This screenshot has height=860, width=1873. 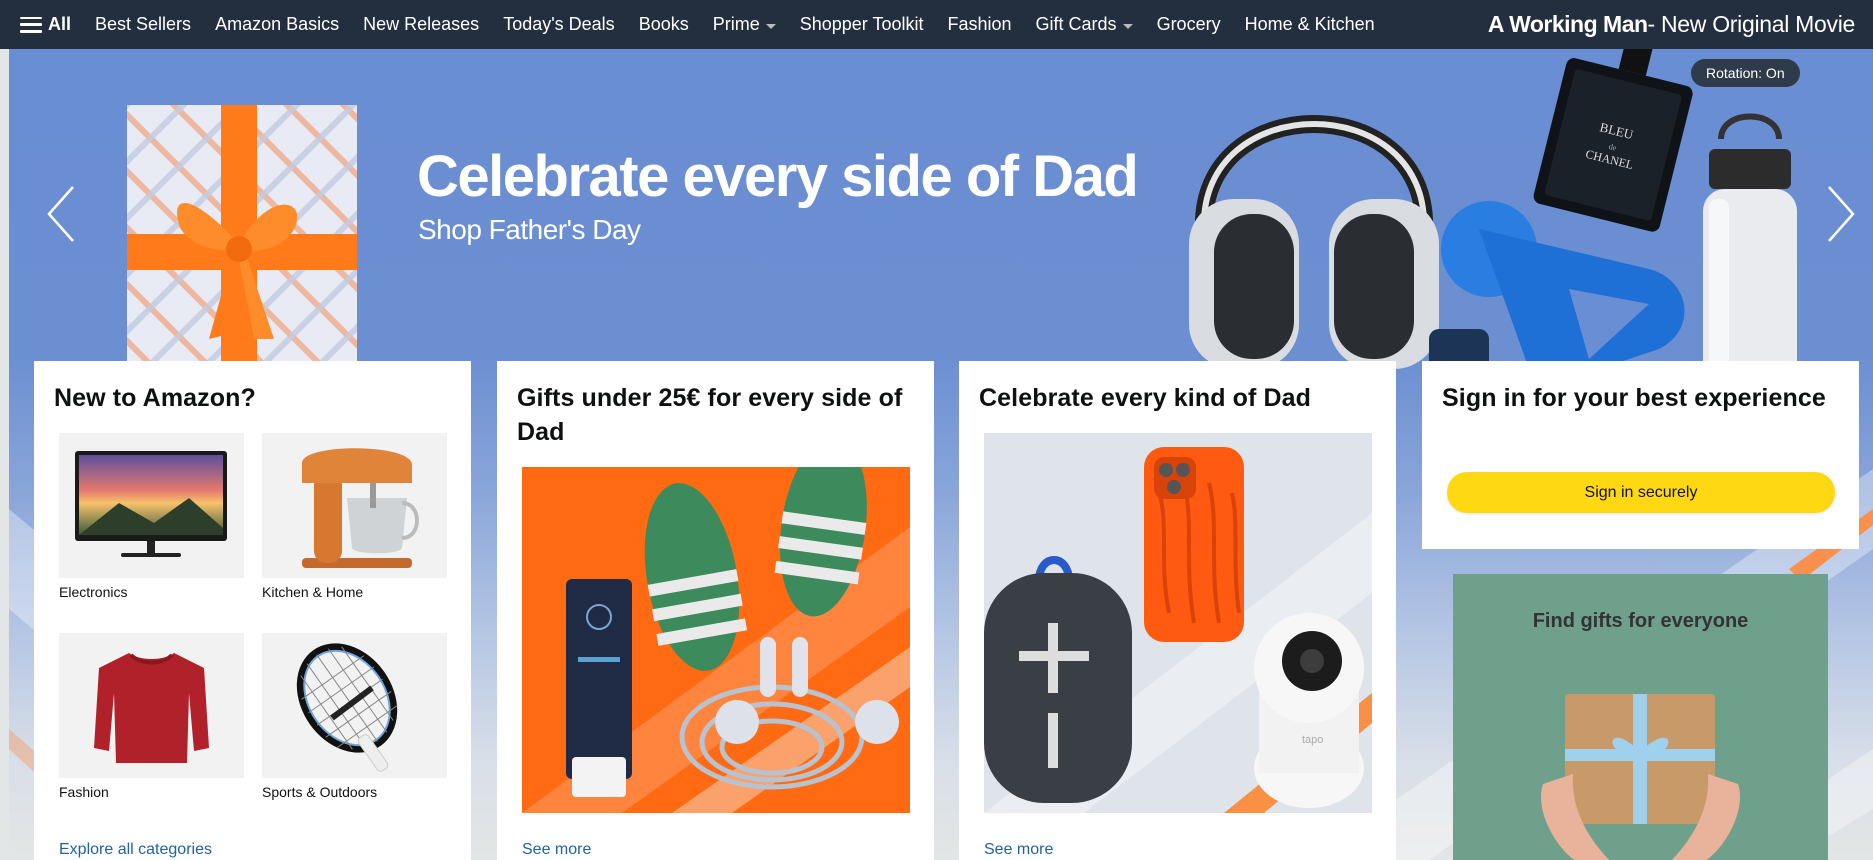 I want to click on nav-item-today-s-deals: Today's Deals, so click(x=559, y=24).